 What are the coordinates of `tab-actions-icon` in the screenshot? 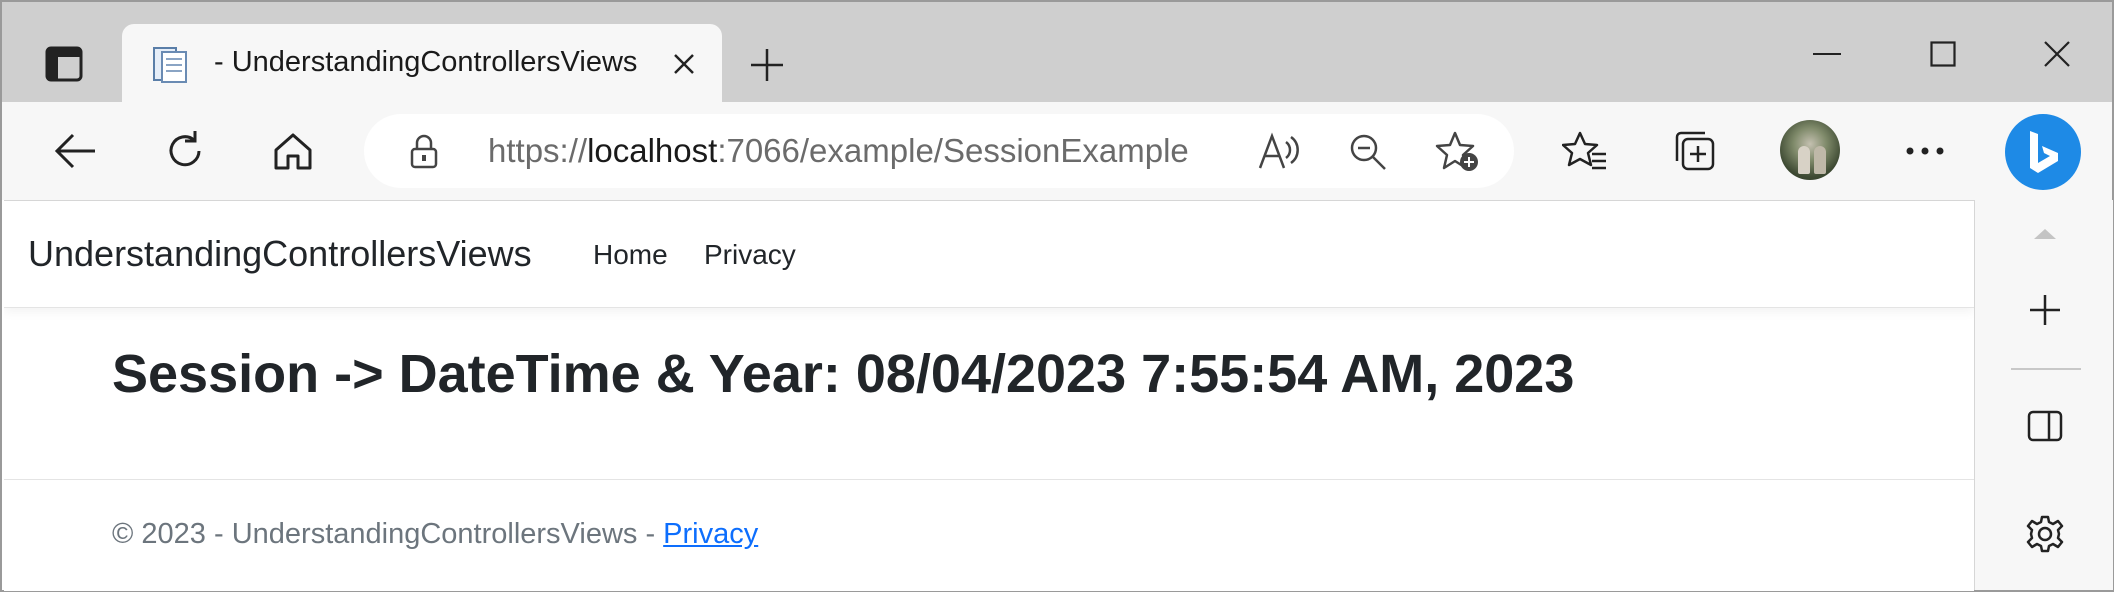 It's located at (64, 64).